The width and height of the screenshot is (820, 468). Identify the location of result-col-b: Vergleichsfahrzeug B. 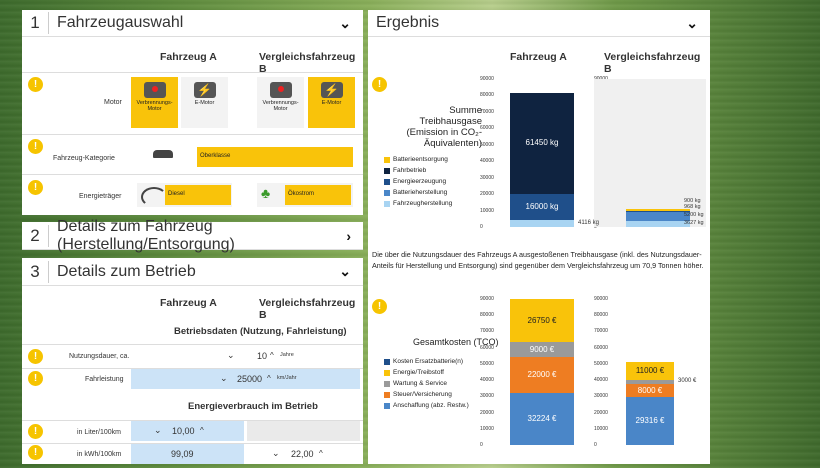
(652, 63).